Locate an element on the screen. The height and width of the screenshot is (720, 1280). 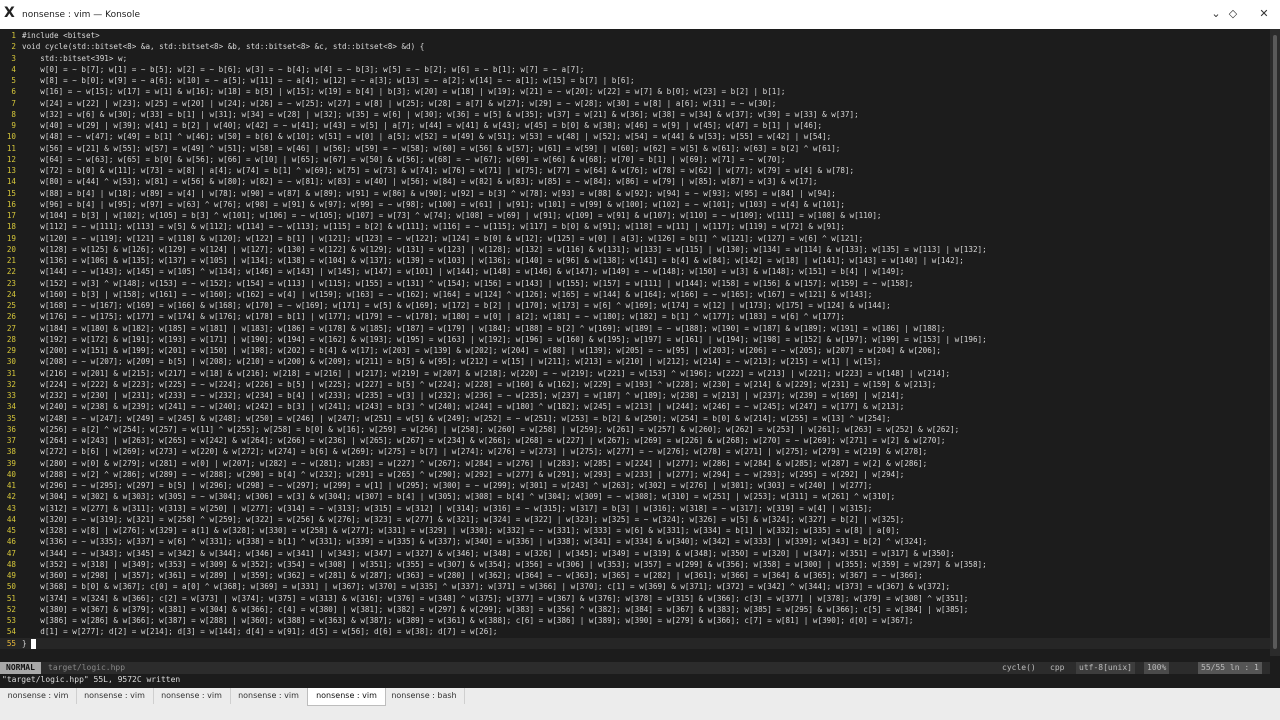
line-number: 29 is located at coordinates (11, 350).